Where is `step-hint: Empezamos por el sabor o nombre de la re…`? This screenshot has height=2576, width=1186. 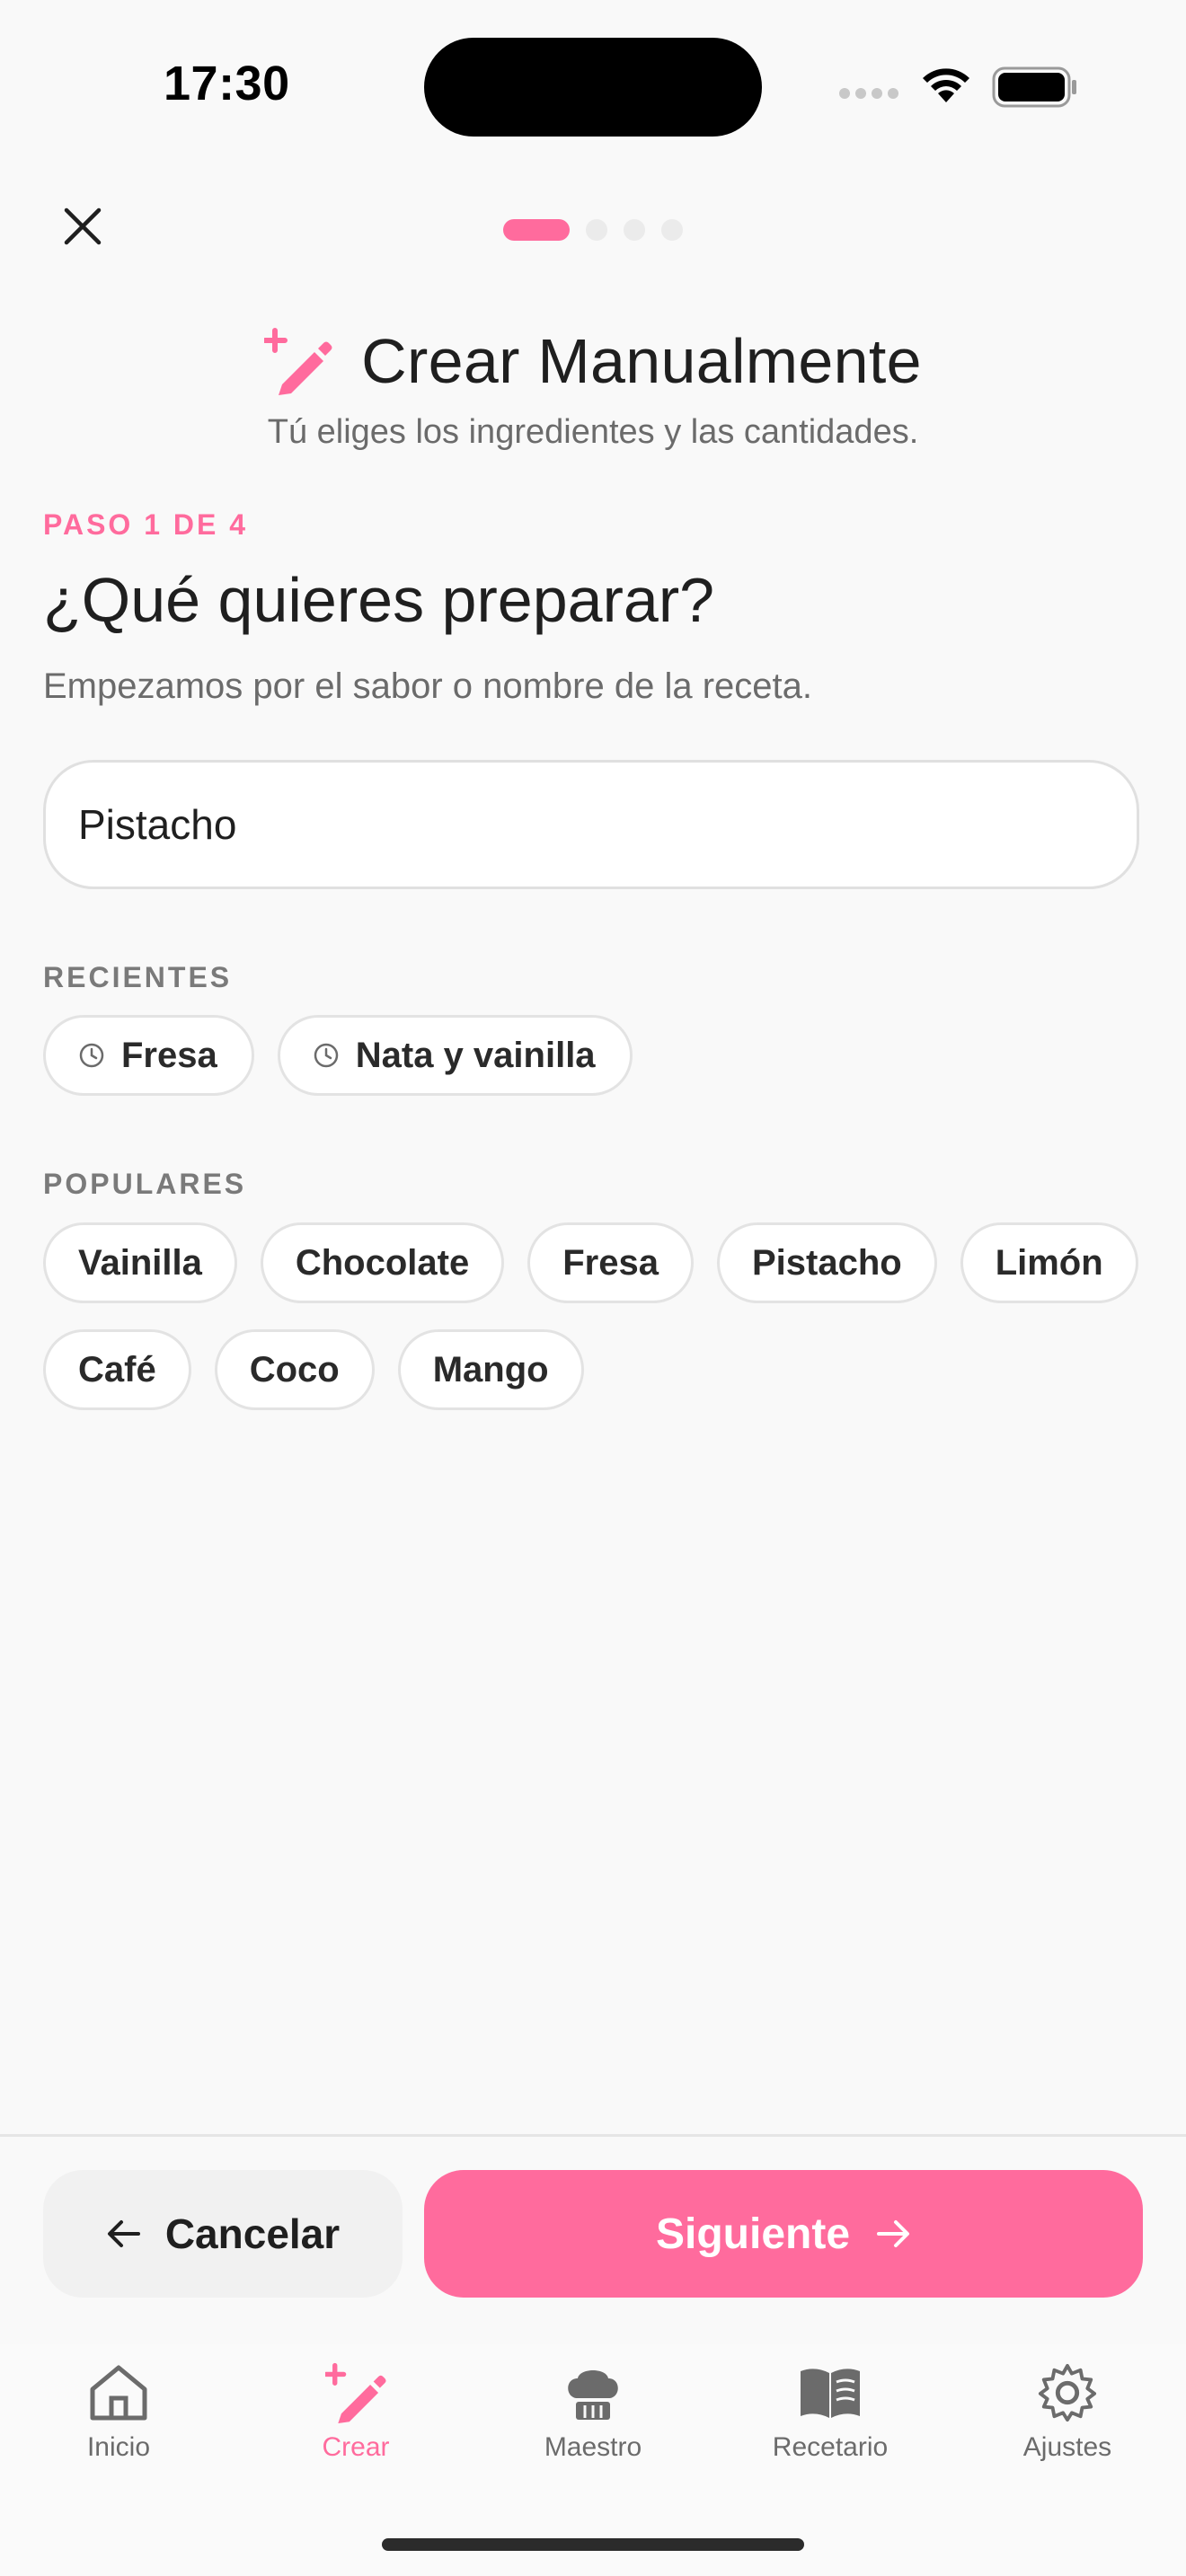 step-hint: Empezamos por el sabor o nombre de la re… is located at coordinates (427, 686).